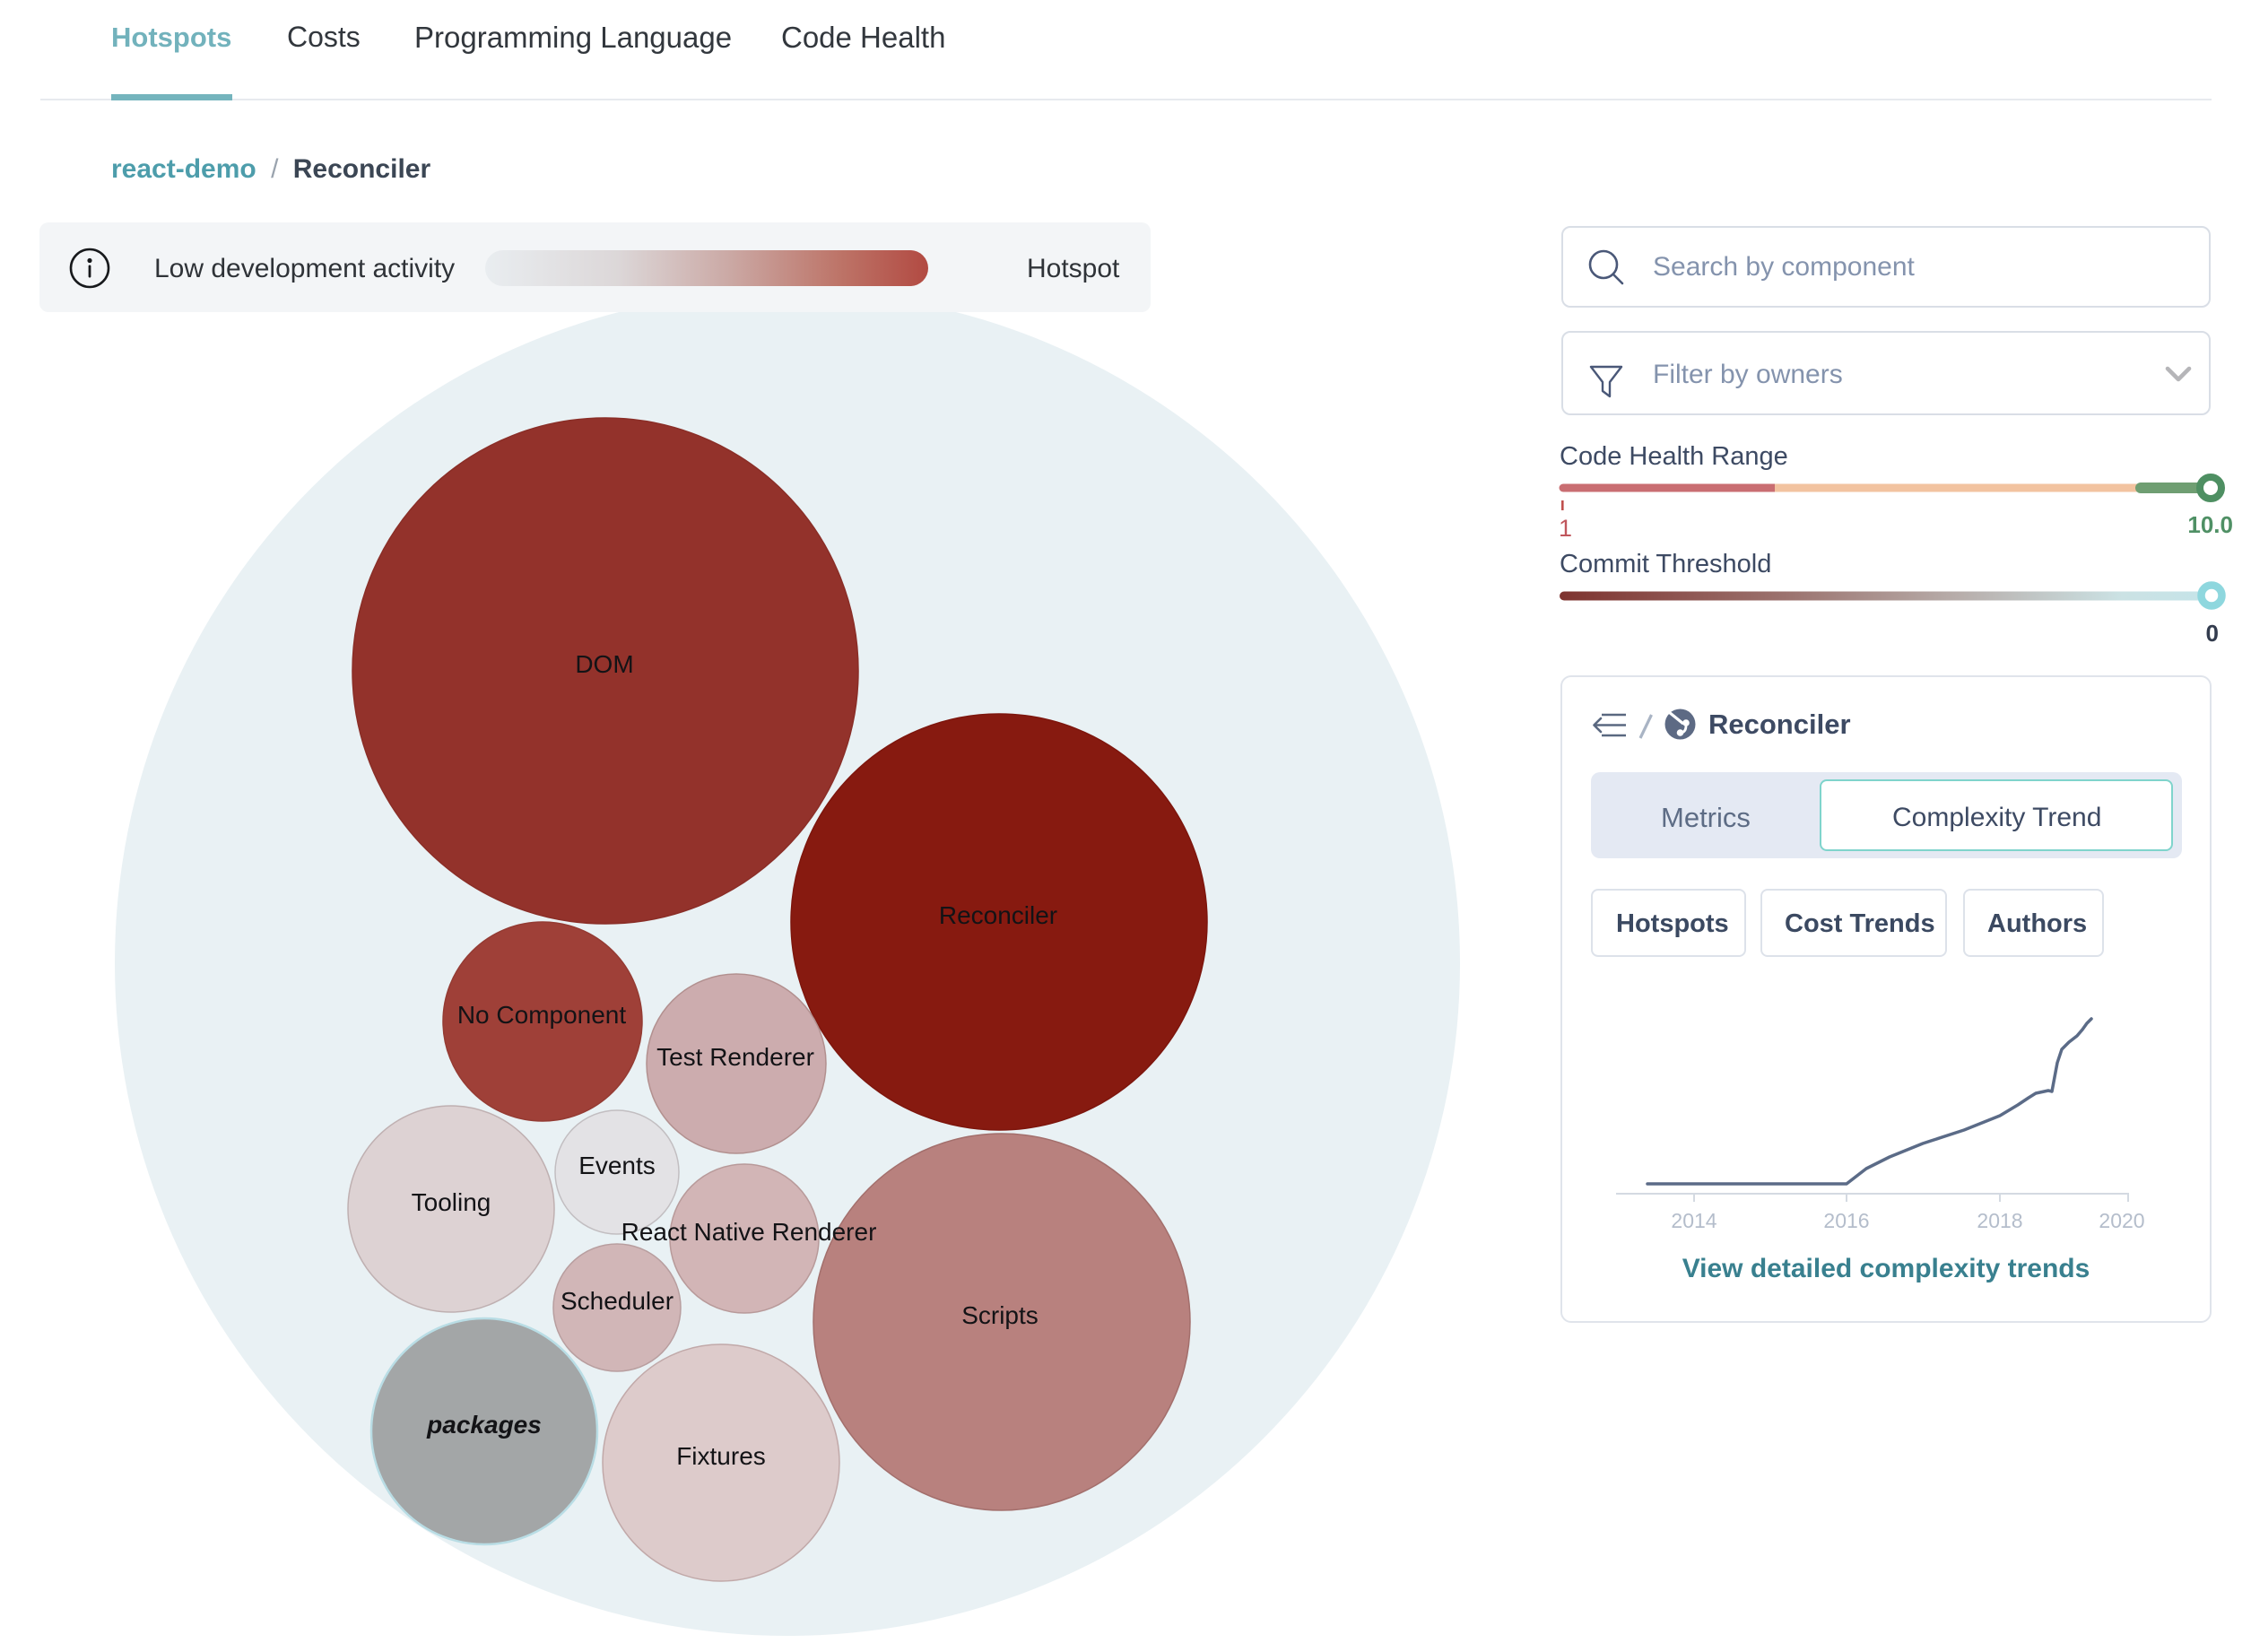  Describe the element at coordinates (617, 1301) in the screenshot. I see `svg-text: Scheduler` at that location.